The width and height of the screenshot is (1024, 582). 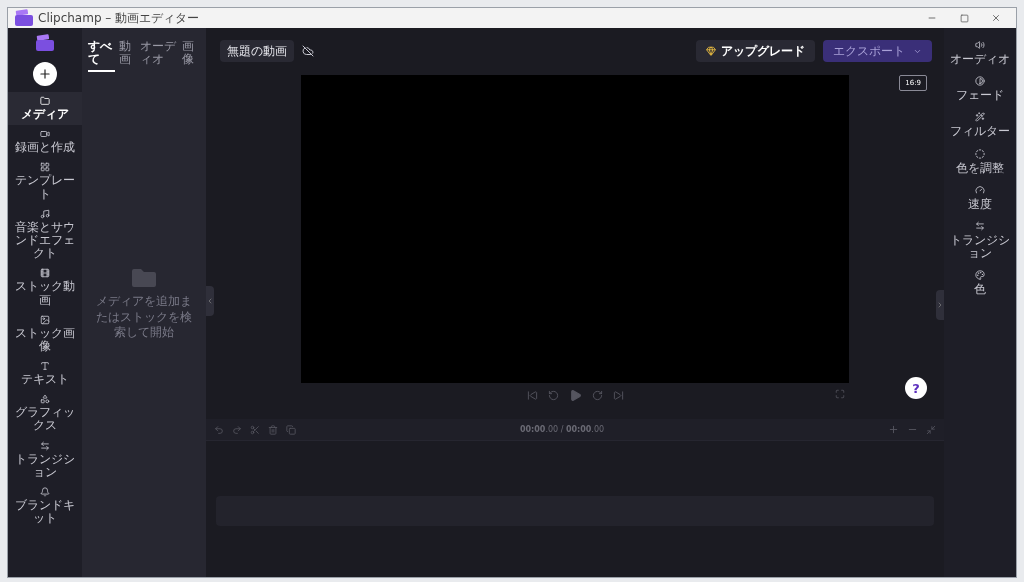 I want to click on window-title: Clipchamp – 動画エディター, so click(x=119, y=18).